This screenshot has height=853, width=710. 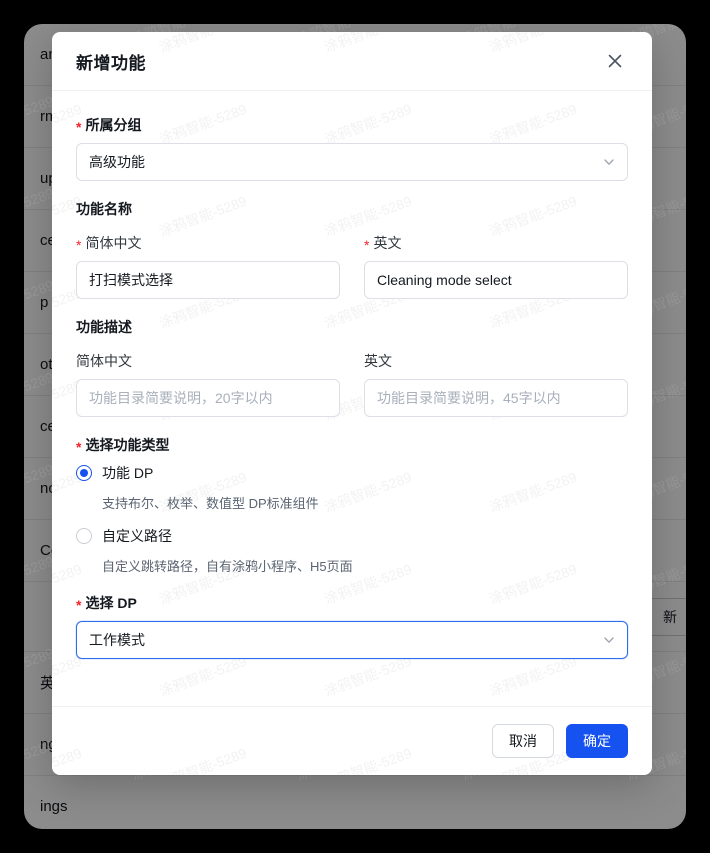 What do you see at coordinates (352, 640) in the screenshot?
I see `dp-select: 工作模式` at bounding box center [352, 640].